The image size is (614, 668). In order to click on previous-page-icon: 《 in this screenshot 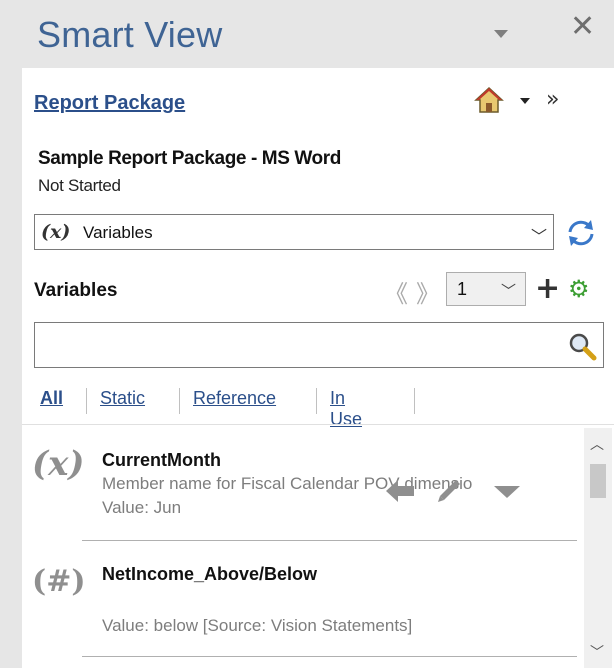, I will do `click(396, 291)`.